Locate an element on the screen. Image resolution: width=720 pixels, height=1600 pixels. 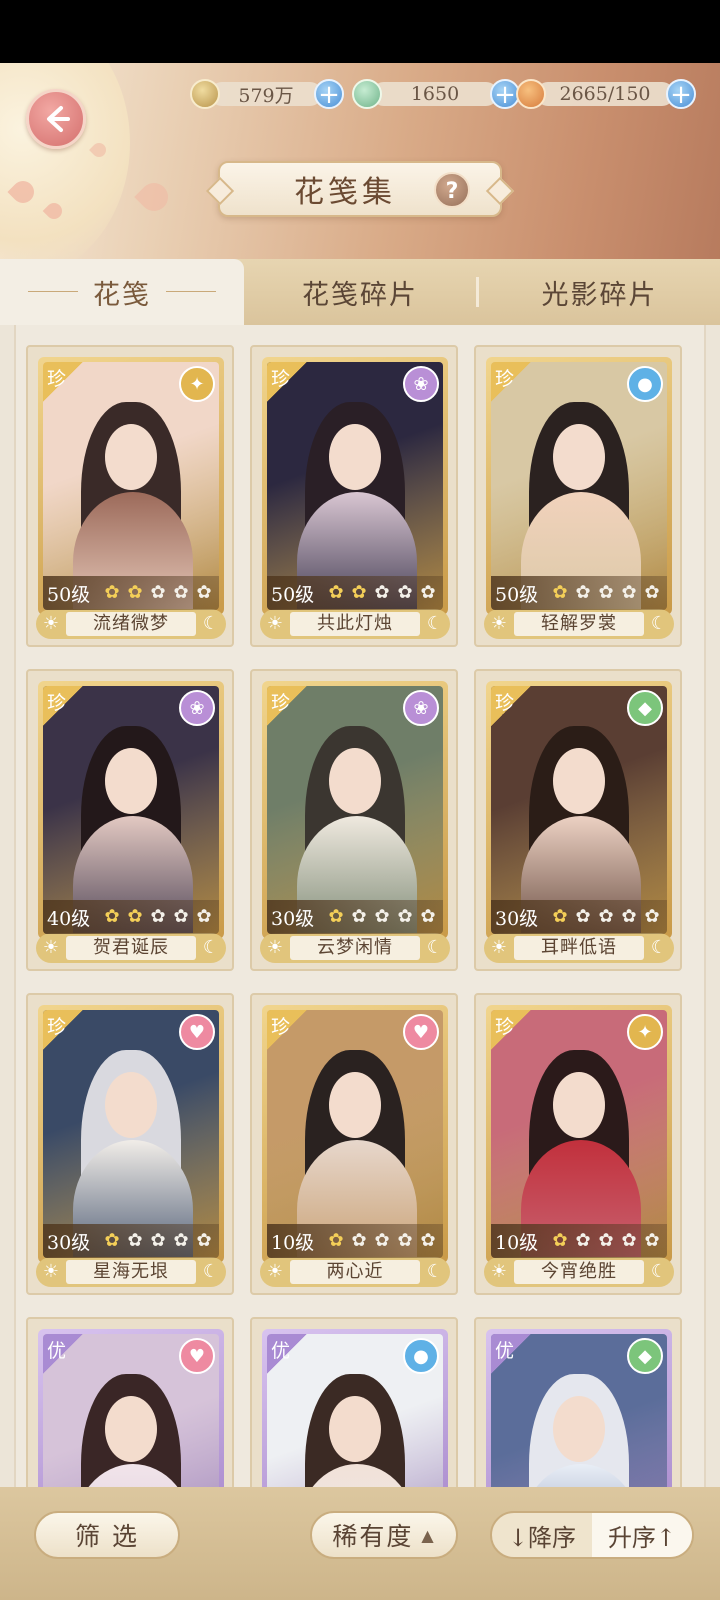
card-1: 珍 ✦ 50级 ✿ ✿ ✿ ✿ ✿ ☀ 流绪微梦 ☾ is located at coordinates (130, 496).